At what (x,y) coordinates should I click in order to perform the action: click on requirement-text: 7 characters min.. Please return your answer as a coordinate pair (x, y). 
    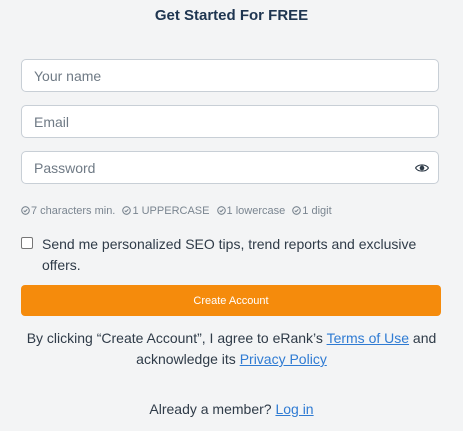
    Looking at the image, I should click on (73, 211).